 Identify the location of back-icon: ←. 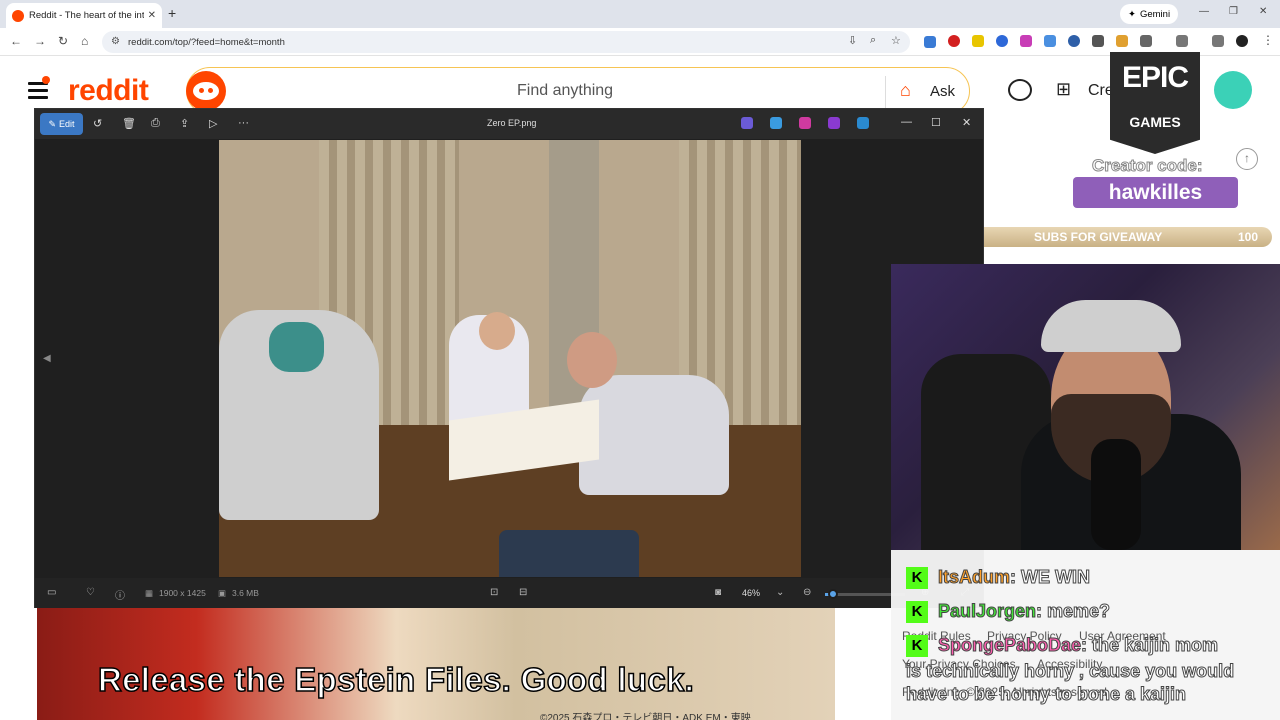
(16, 41).